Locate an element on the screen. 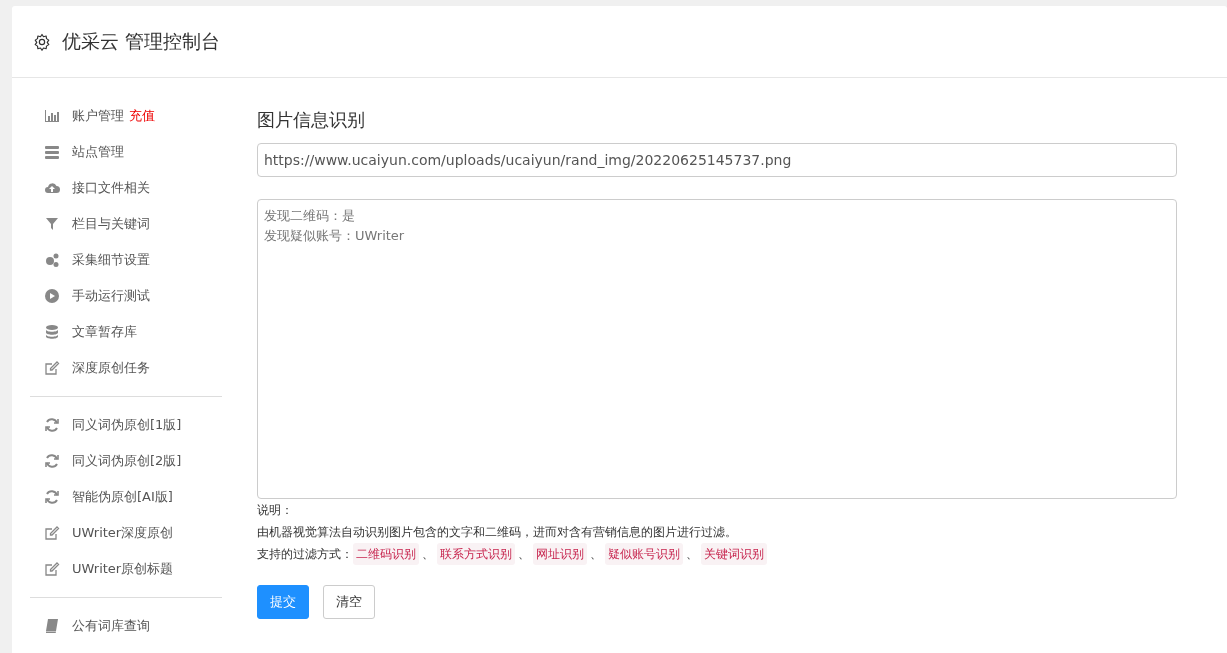 The height and width of the screenshot is (653, 1227). server-icon is located at coordinates (52, 152).